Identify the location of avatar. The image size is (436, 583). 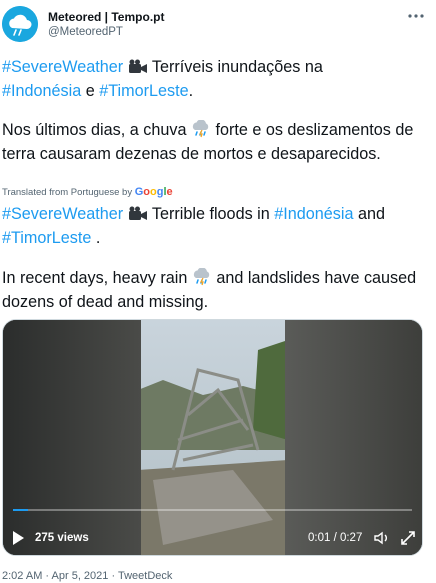
(20, 24).